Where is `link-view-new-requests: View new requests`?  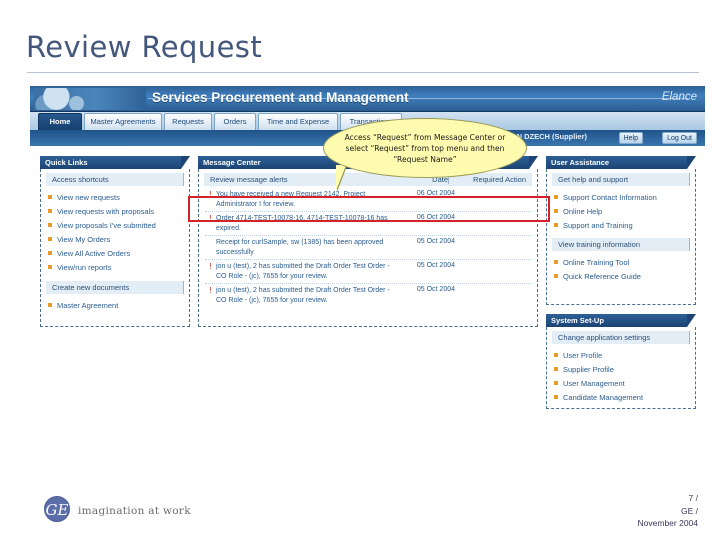 link-view-new-requests: View new requests is located at coordinates (115, 197).